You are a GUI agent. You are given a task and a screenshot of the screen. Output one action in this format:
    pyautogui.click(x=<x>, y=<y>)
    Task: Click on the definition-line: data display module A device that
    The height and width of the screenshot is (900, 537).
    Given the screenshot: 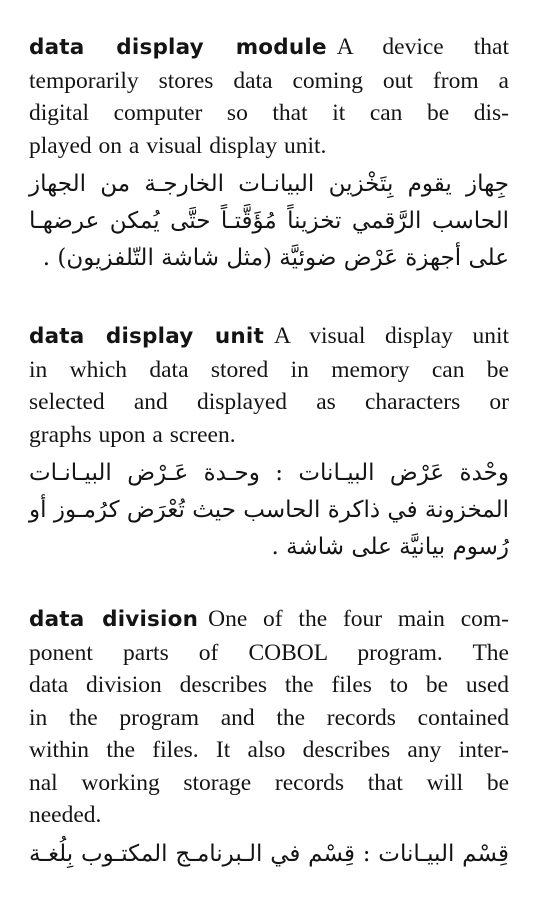 What is the action you would take?
    pyautogui.click(x=269, y=48)
    